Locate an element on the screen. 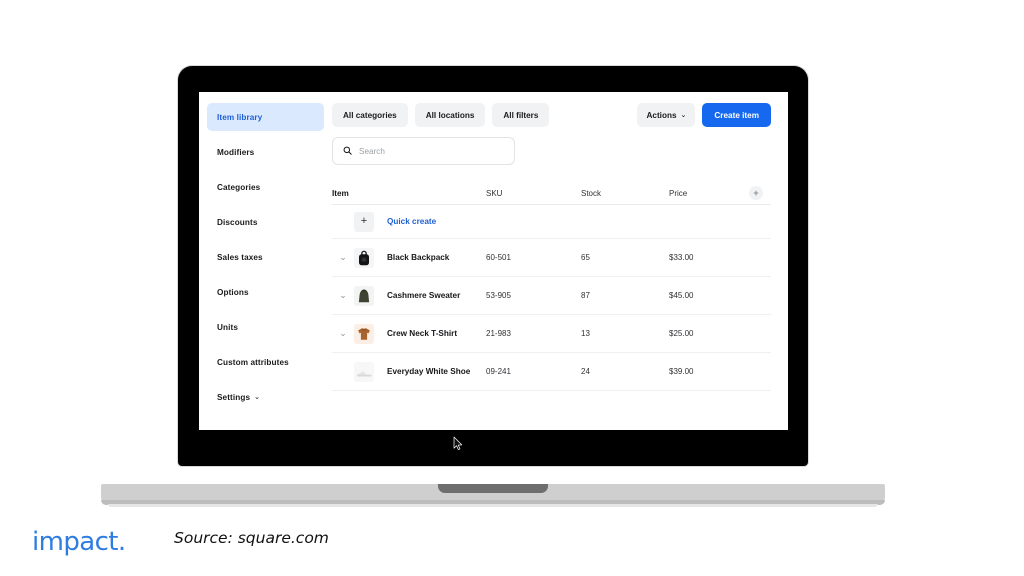 This screenshot has height=576, width=1024. actions-button: Actions ⌄ is located at coordinates (666, 115).